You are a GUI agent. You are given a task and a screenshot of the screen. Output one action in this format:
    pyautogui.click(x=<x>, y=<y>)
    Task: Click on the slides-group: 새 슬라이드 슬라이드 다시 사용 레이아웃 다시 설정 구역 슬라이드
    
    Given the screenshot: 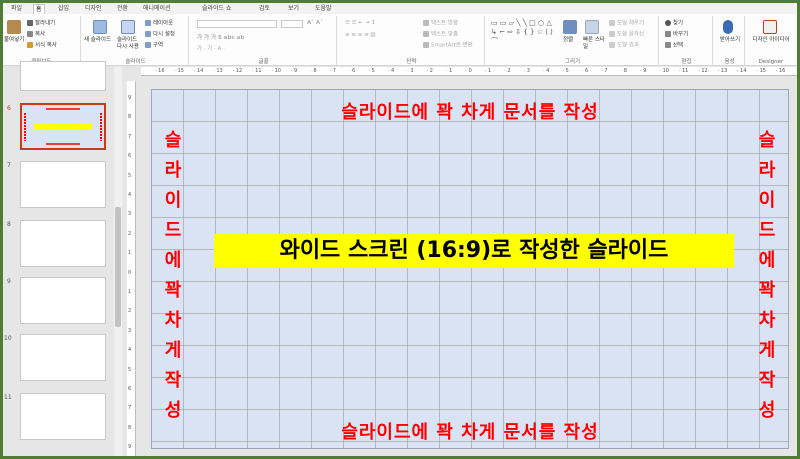 What is the action you would take?
    pyautogui.click(x=136, y=41)
    